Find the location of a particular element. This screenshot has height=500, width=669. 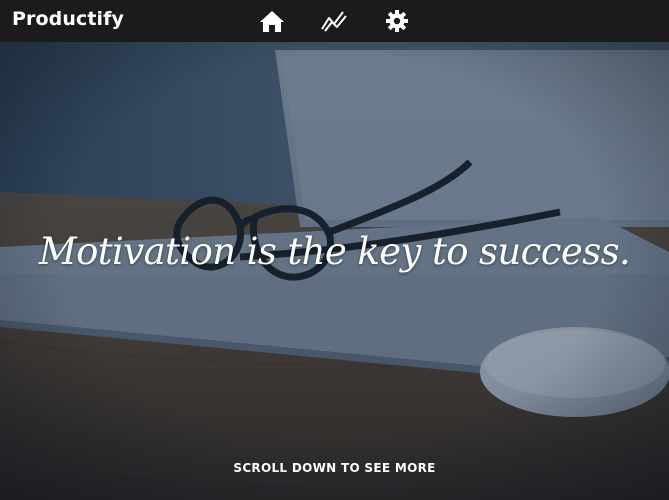

hero-quote: Motivation is the key to success. is located at coordinates (334, 251).